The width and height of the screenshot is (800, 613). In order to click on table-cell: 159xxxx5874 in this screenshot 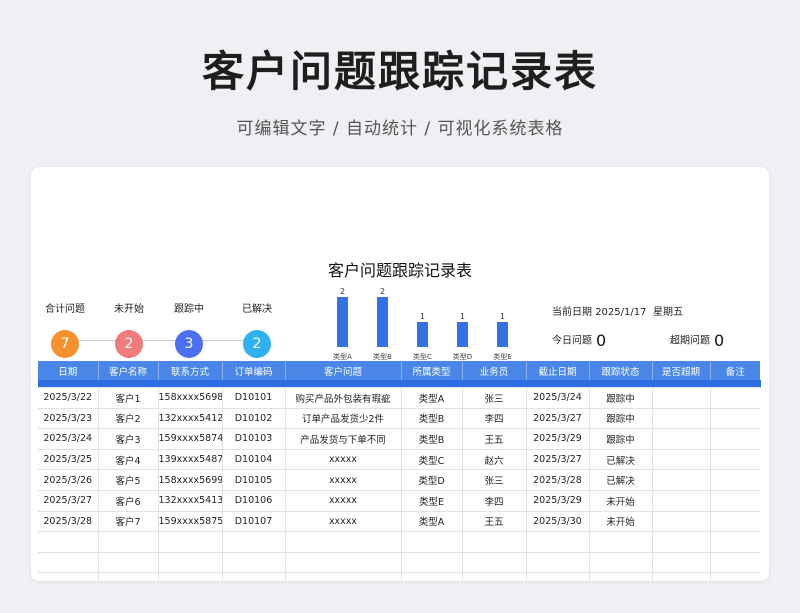, I will do `click(190, 439)`.